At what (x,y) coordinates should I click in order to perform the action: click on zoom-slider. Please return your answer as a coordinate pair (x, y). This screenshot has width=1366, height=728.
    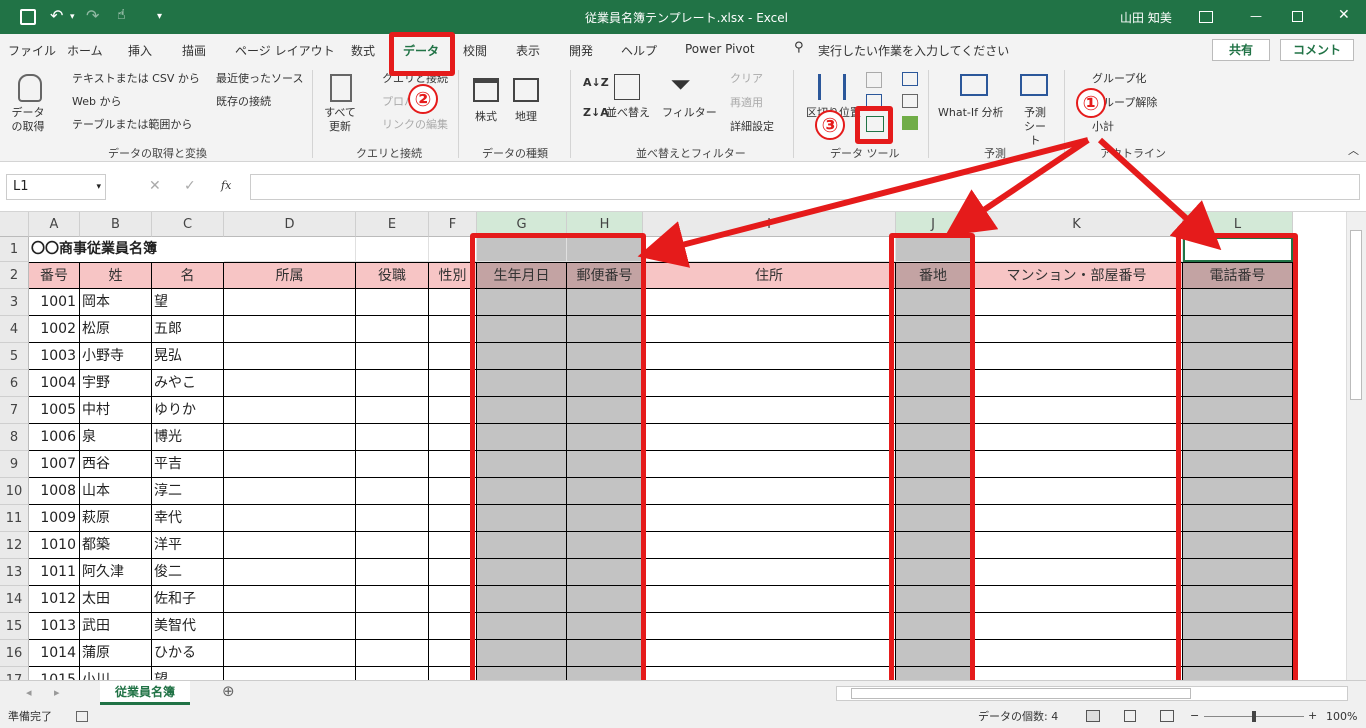
    Looking at the image, I should click on (1254, 716).